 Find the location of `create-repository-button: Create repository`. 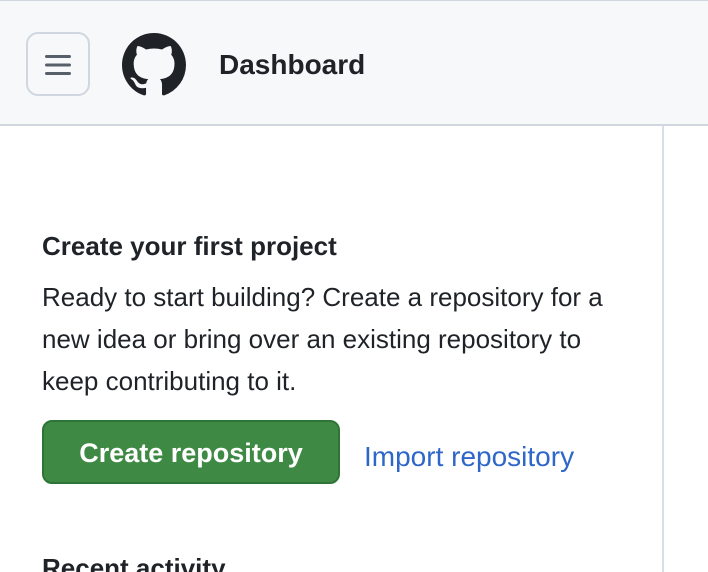

create-repository-button: Create repository is located at coordinates (191, 452).